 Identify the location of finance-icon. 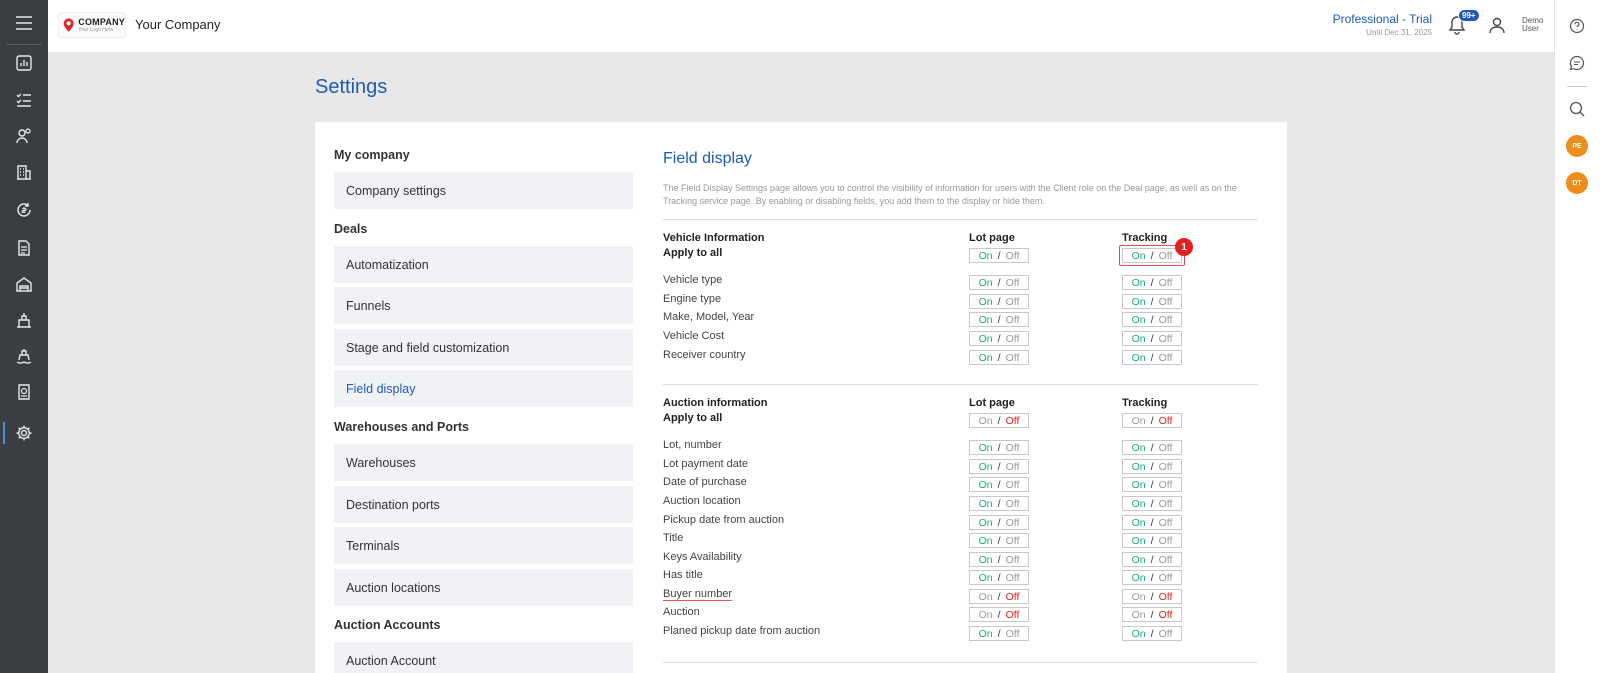
(24, 210).